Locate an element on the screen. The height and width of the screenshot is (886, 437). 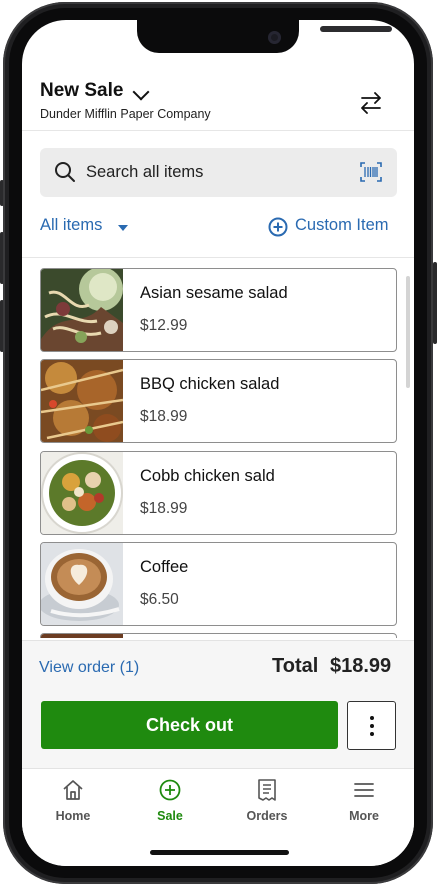
order-summary: View order (1) Total $18.99 Check out is located at coordinates (218, 704).